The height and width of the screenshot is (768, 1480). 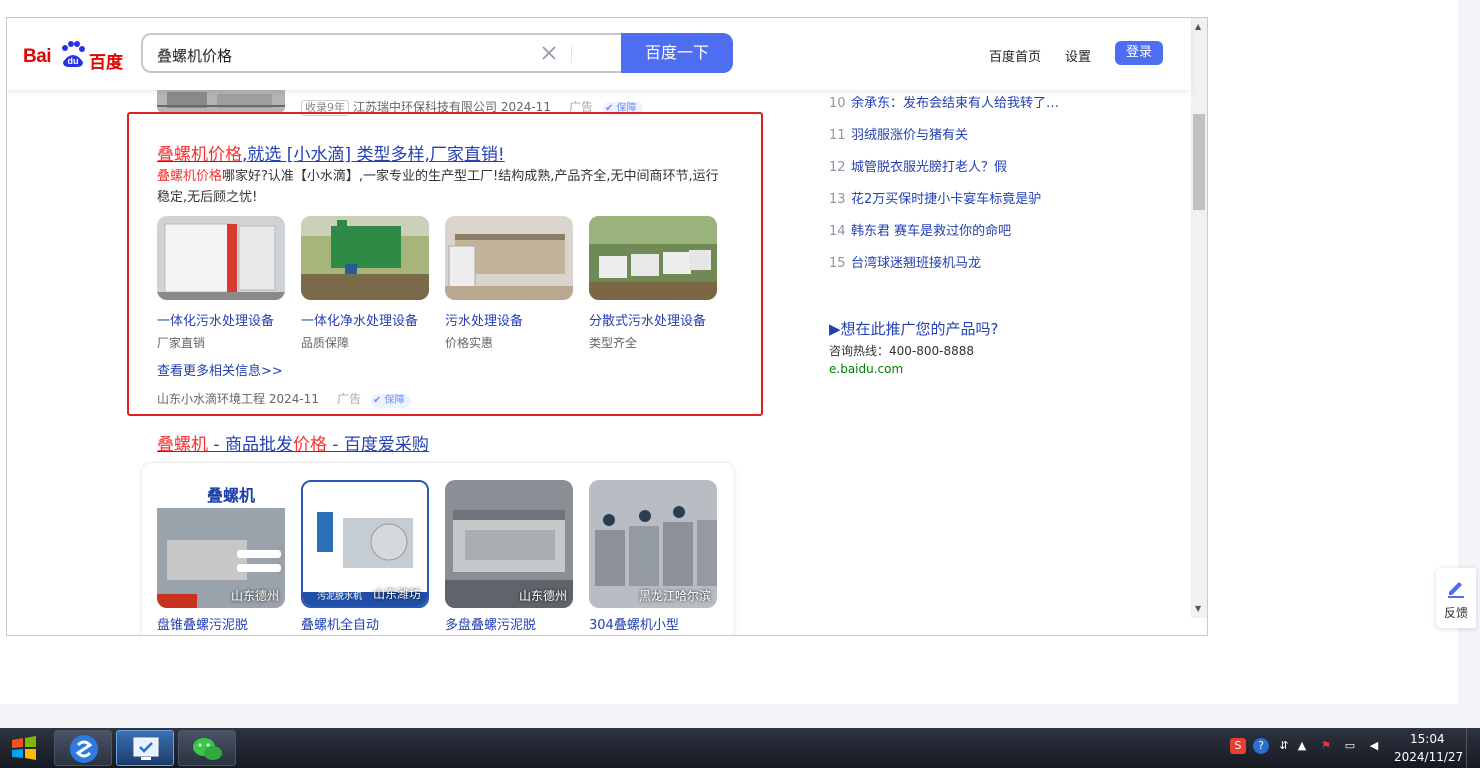 What do you see at coordinates (469, 343) in the screenshot?
I see `thumb-sub-3: 价格实惠` at bounding box center [469, 343].